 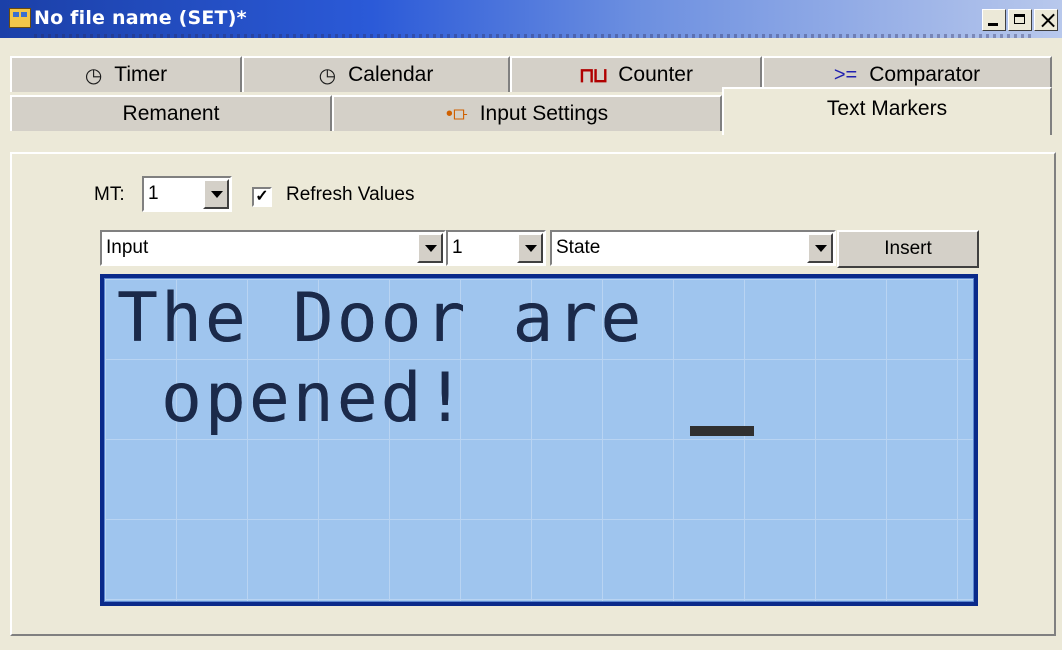 What do you see at coordinates (141, 74) in the screenshot?
I see `tab-label: Timer` at bounding box center [141, 74].